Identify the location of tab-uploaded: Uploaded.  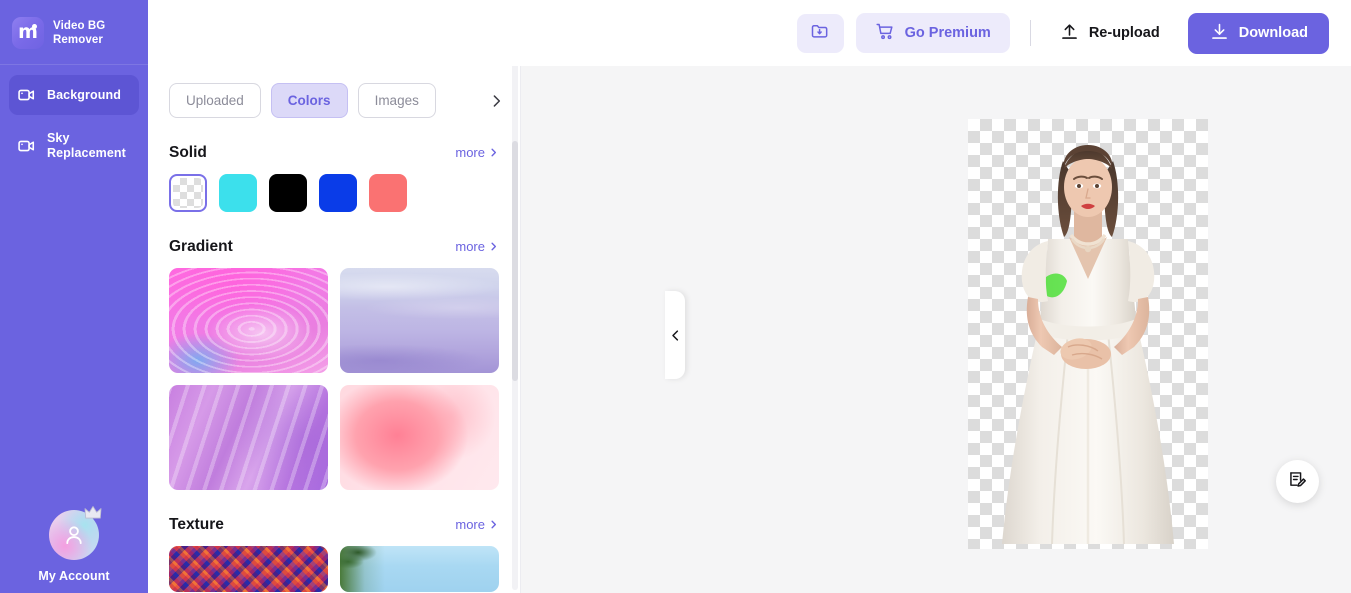
(215, 100).